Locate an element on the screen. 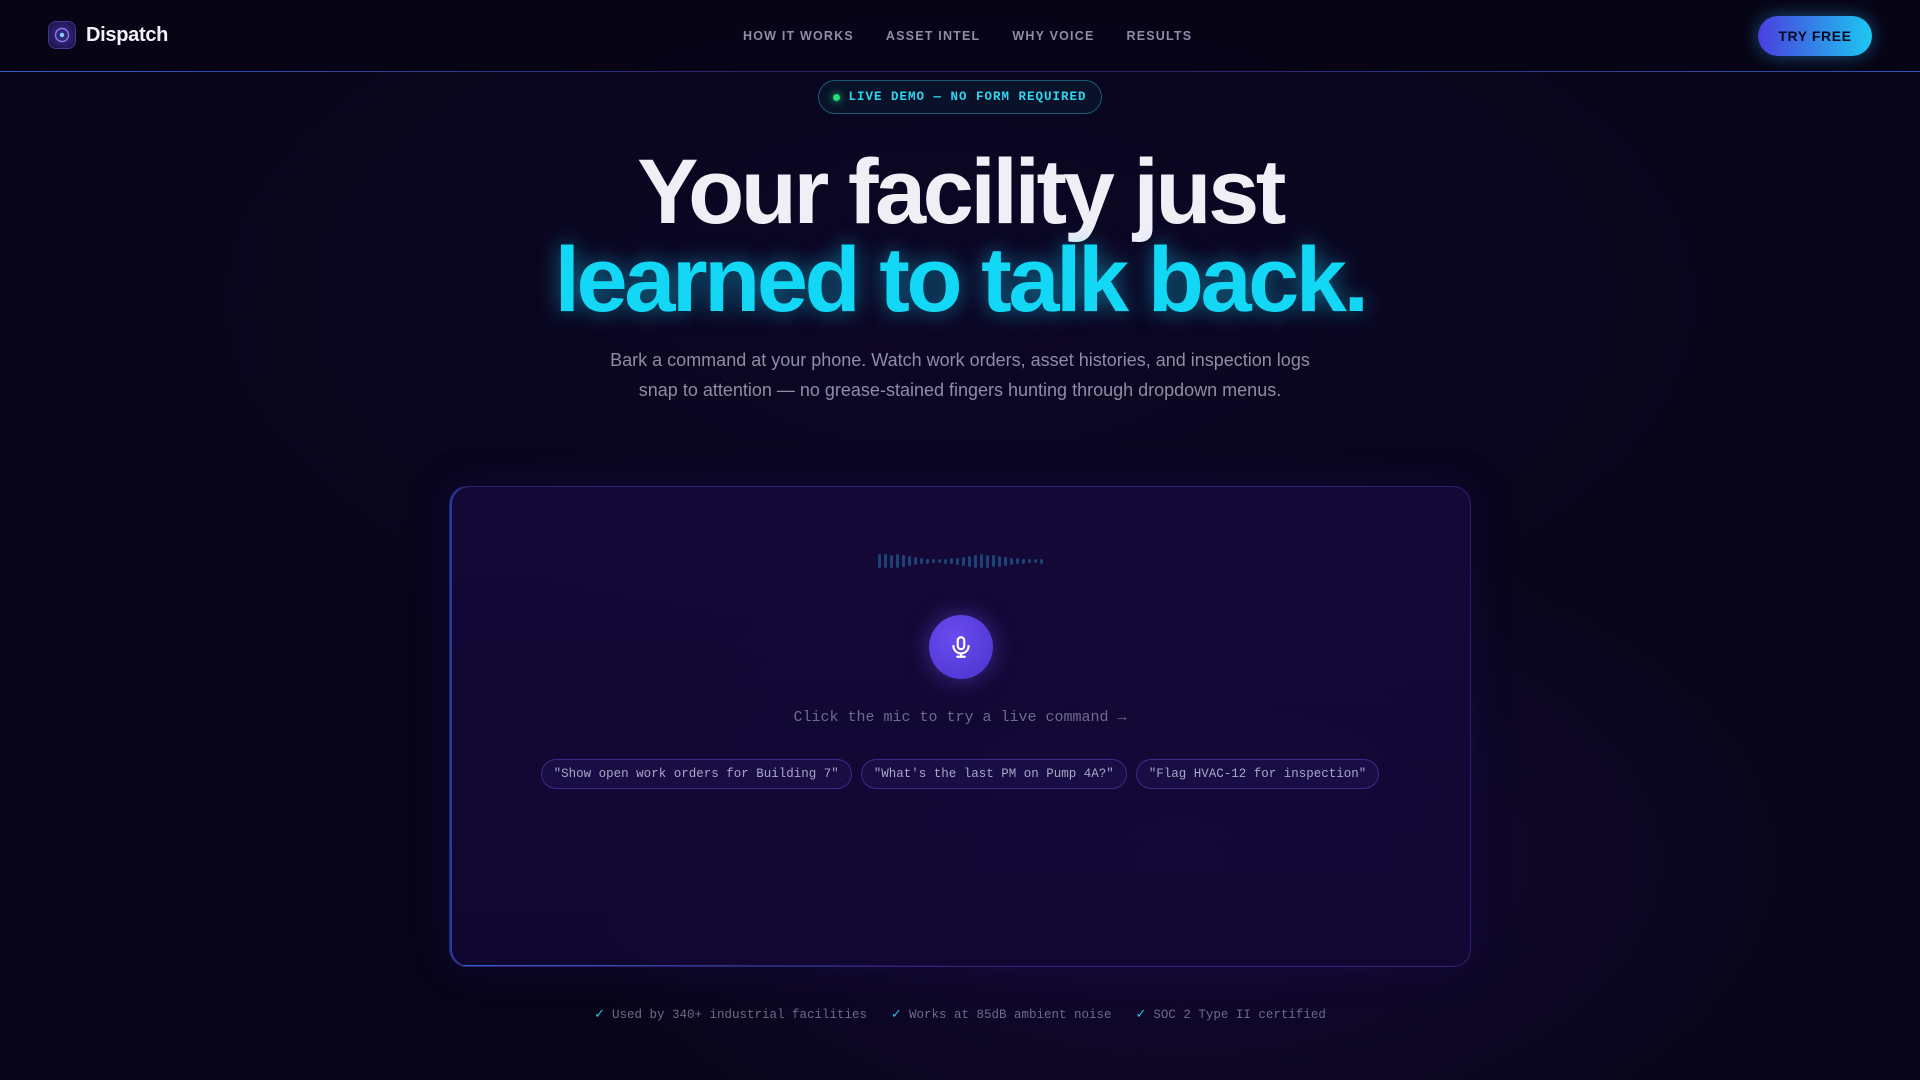  trust-item: ✓ Used by 340+ industrial facilities is located at coordinates (730, 1014).